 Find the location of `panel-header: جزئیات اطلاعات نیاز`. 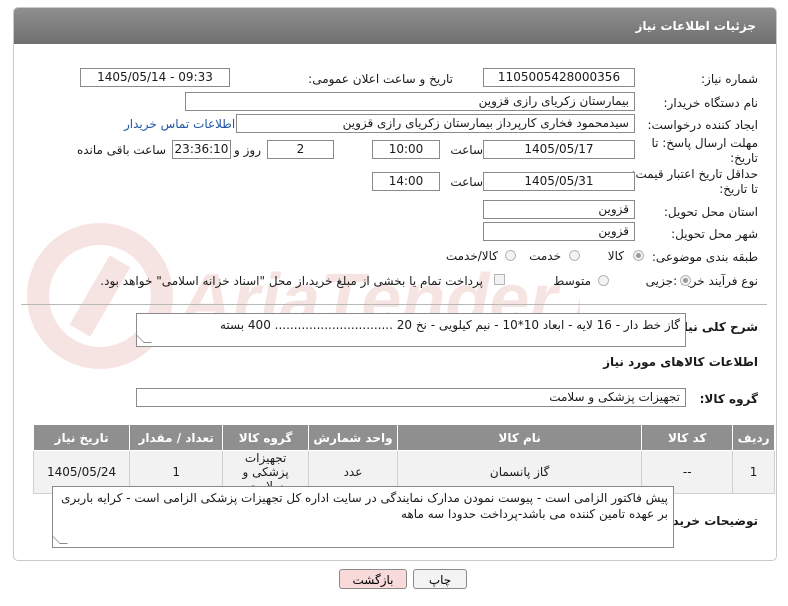

panel-header: جزئیات اطلاعات نیاز is located at coordinates (395, 26).